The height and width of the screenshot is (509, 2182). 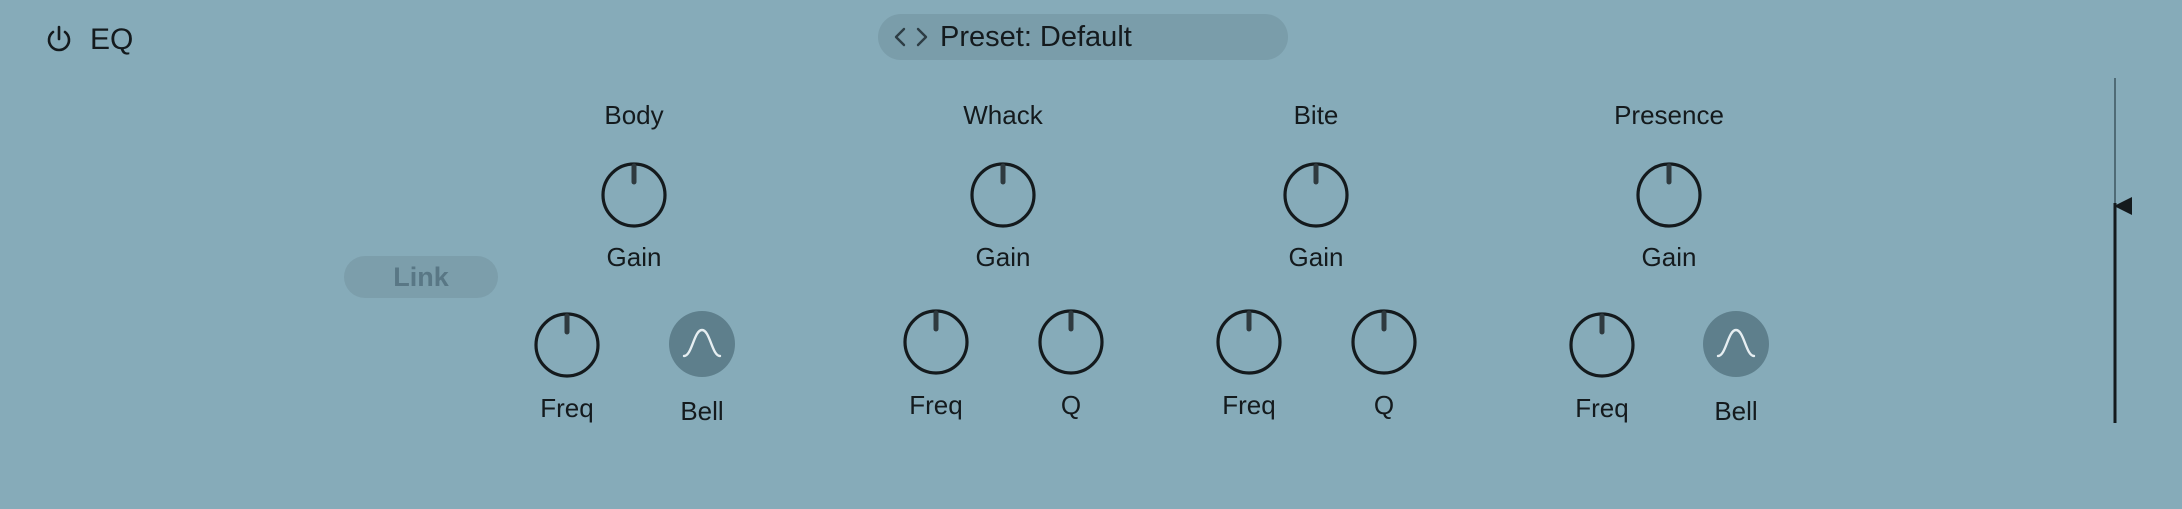 I want to click on preset-label: Preset: Default, so click(x=1036, y=36).